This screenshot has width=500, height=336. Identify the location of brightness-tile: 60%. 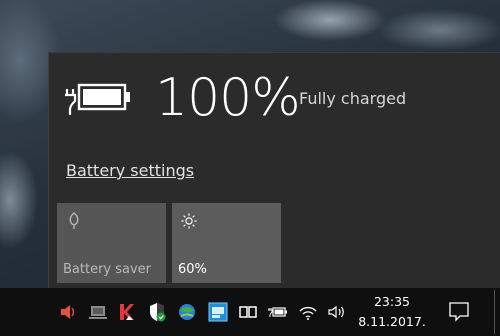
(226, 243).